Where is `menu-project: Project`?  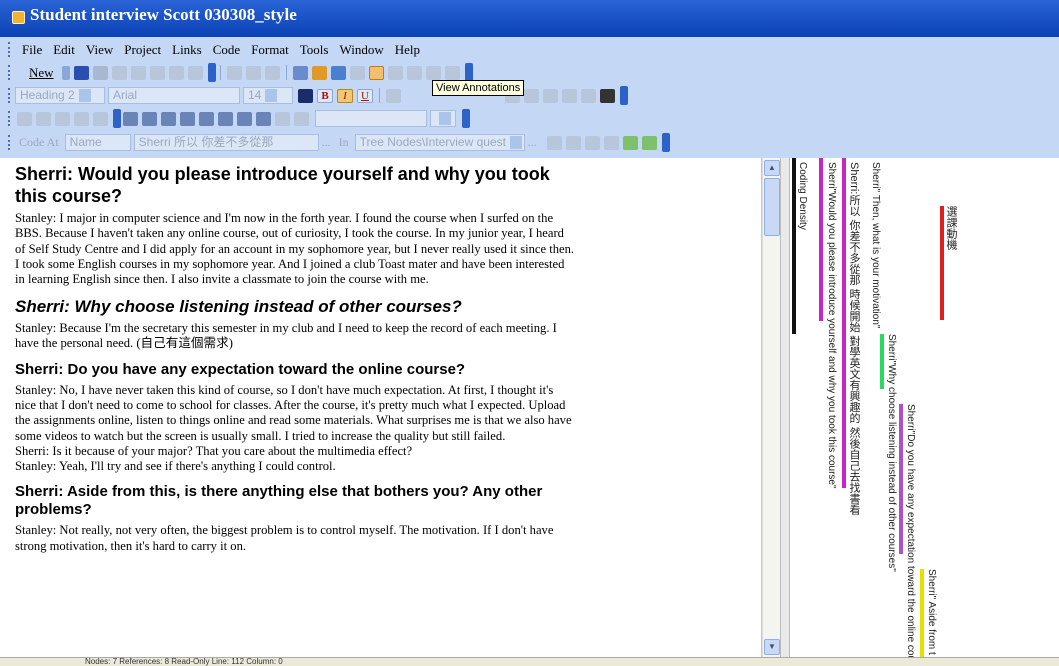 menu-project: Project is located at coordinates (142, 50).